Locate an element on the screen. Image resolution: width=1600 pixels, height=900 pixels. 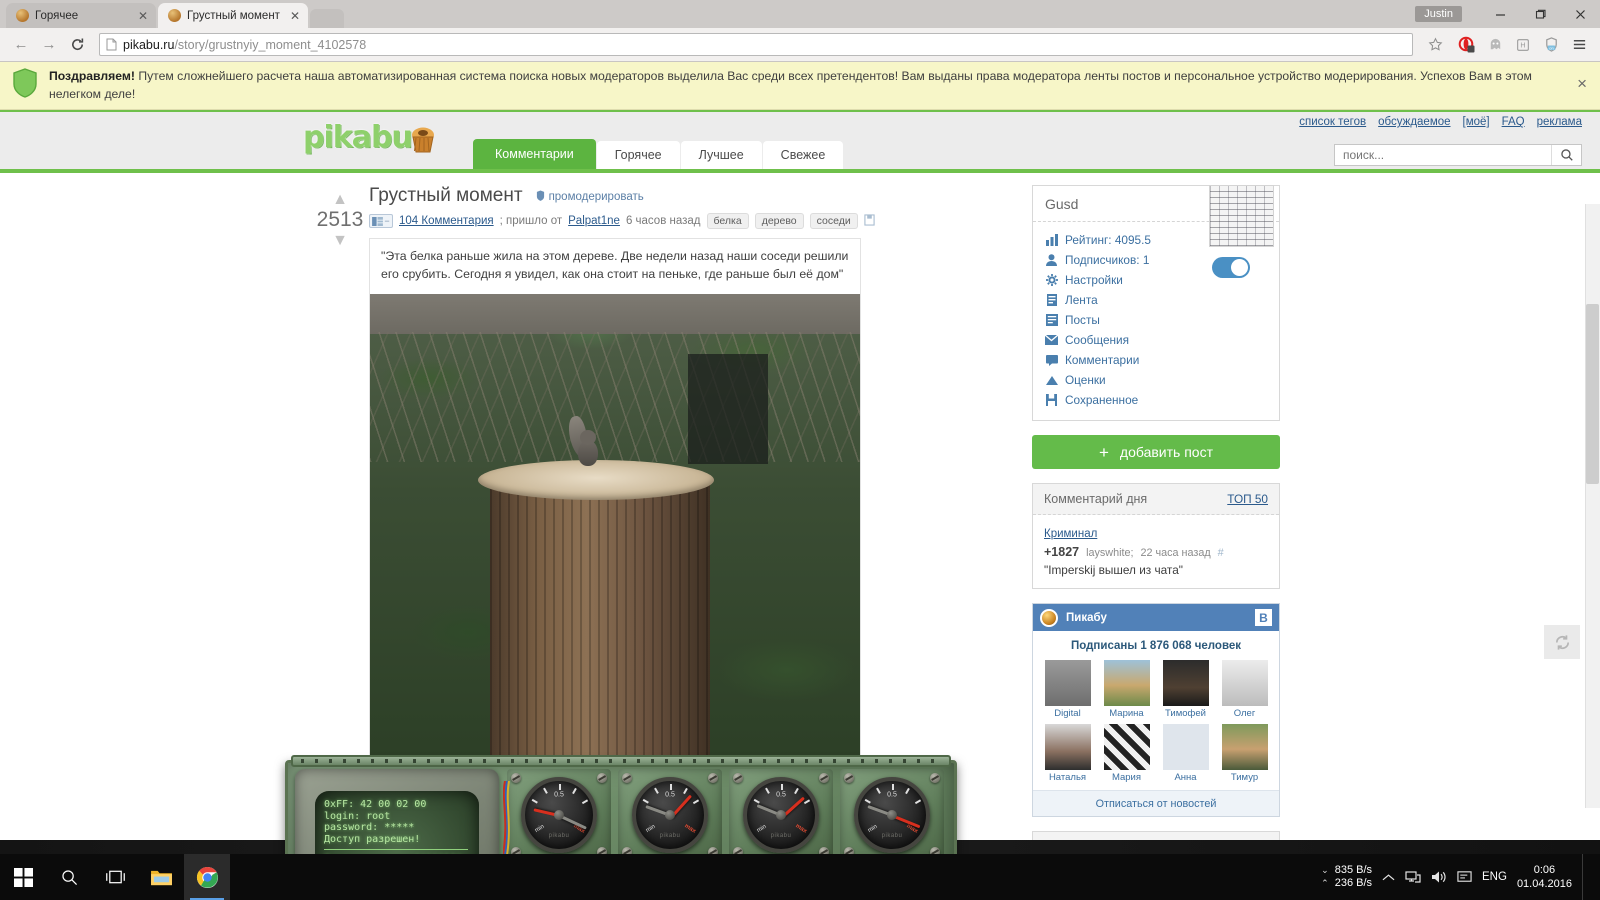
ghostery-icon is located at coordinates (1495, 45).